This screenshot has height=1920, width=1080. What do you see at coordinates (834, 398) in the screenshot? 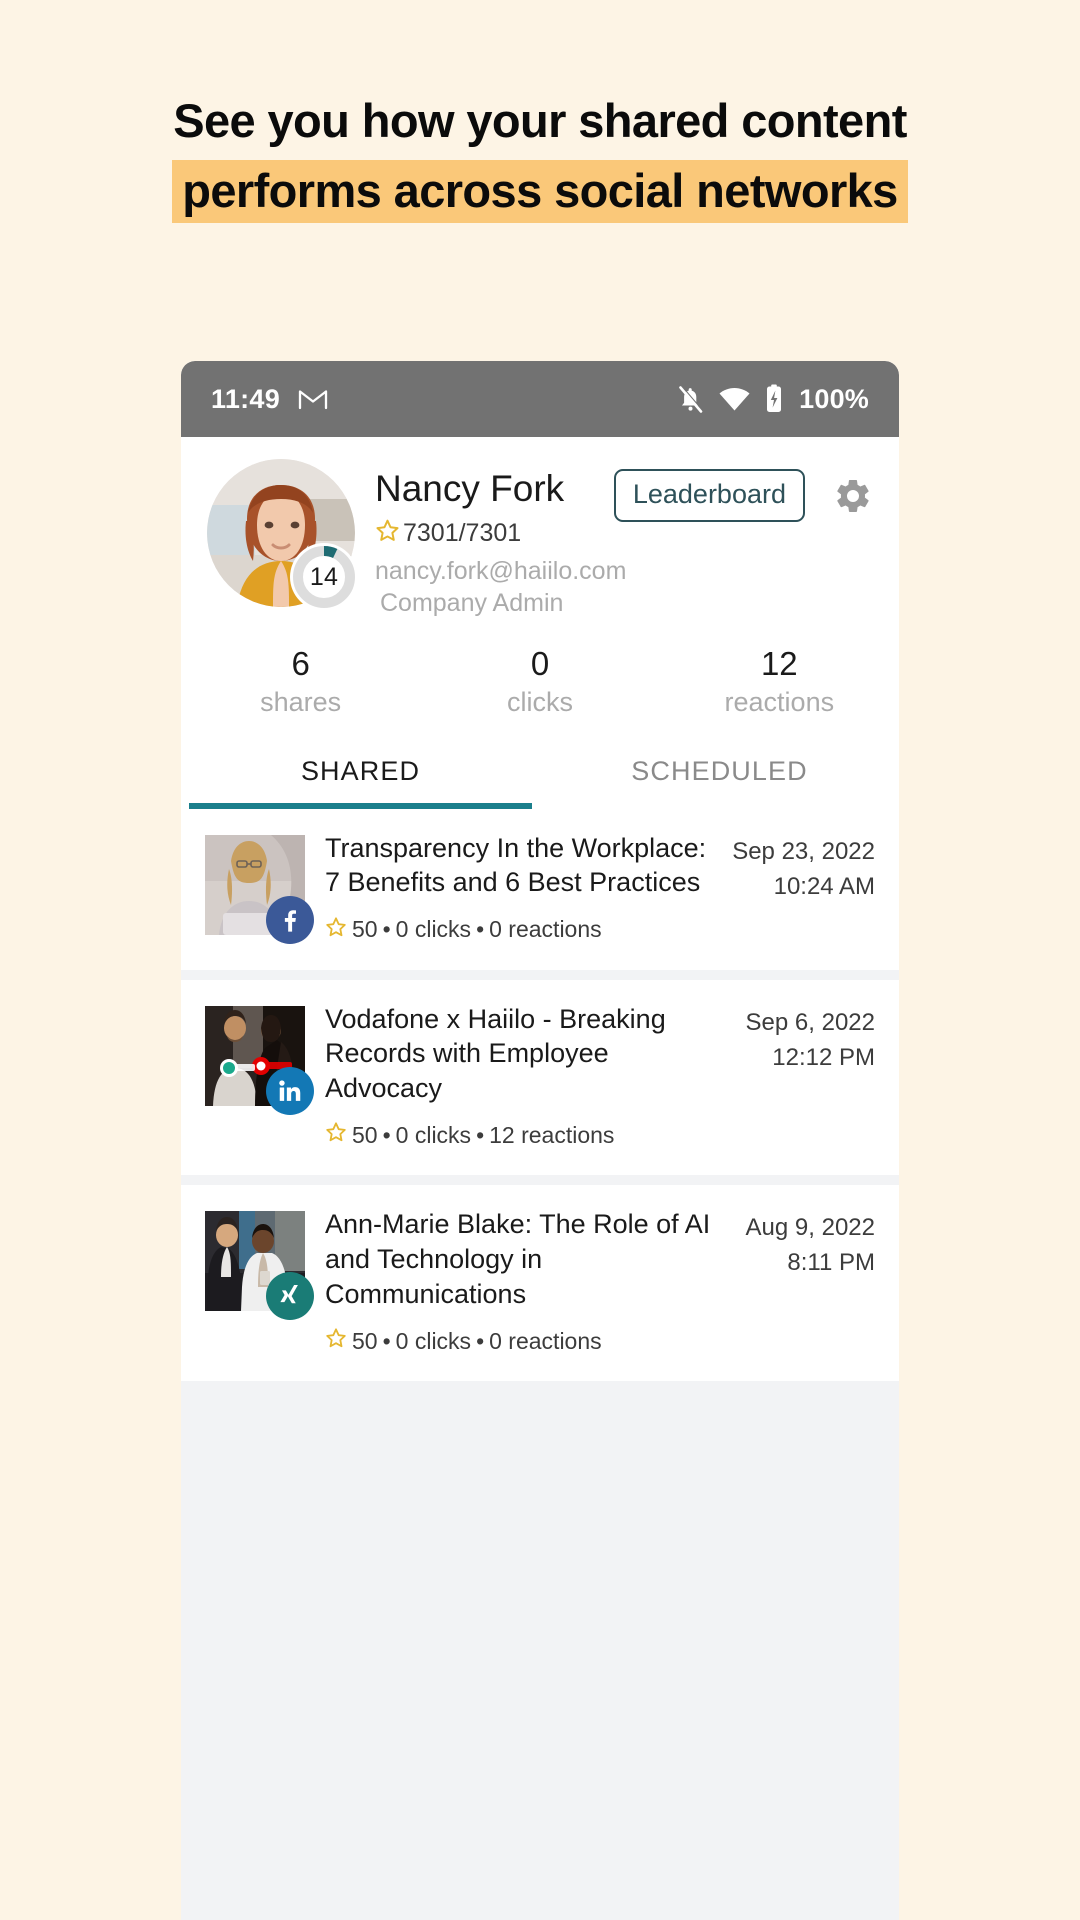
I see `battery-percent-label: 100%` at bounding box center [834, 398].